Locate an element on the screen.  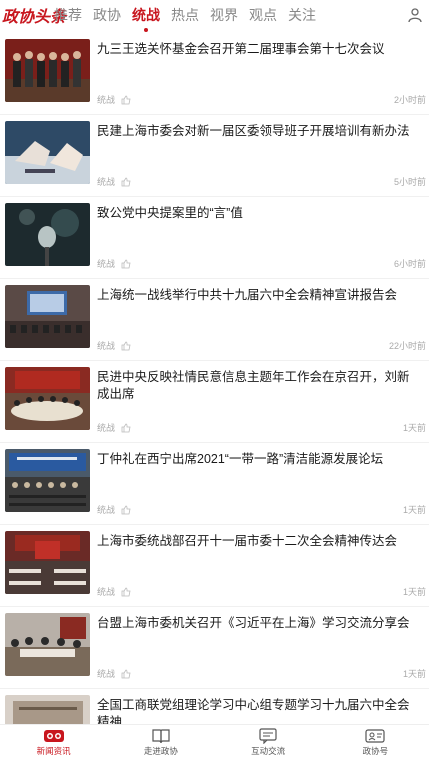
nav-interaction: 互动交流 is located at coordinates (268, 742).